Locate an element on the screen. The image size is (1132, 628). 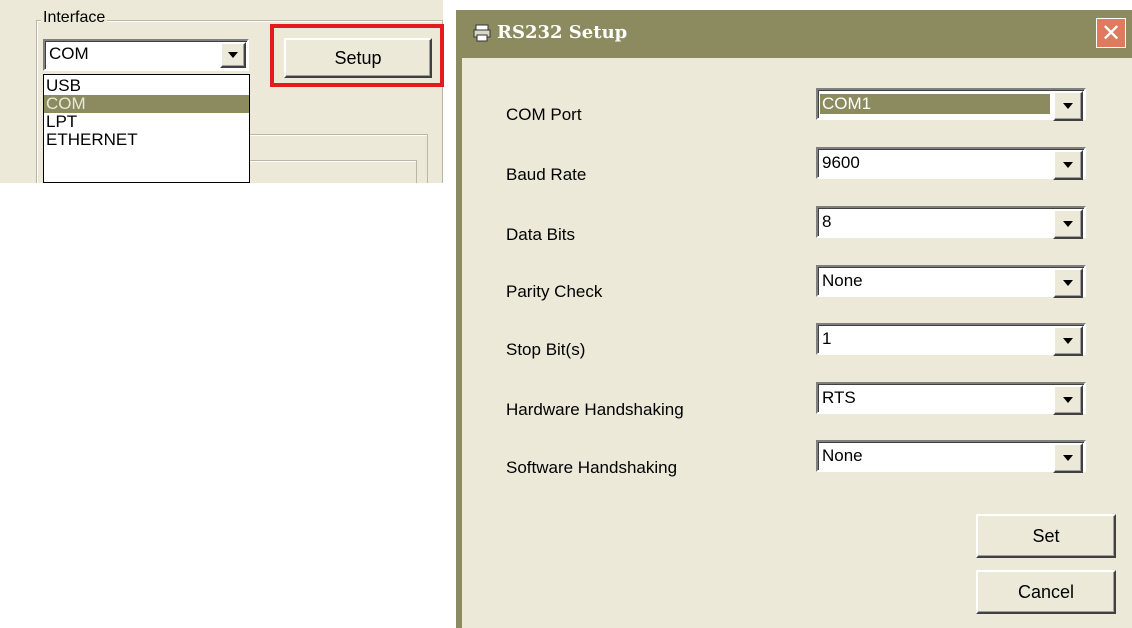
set-button: Set is located at coordinates (1046, 536).